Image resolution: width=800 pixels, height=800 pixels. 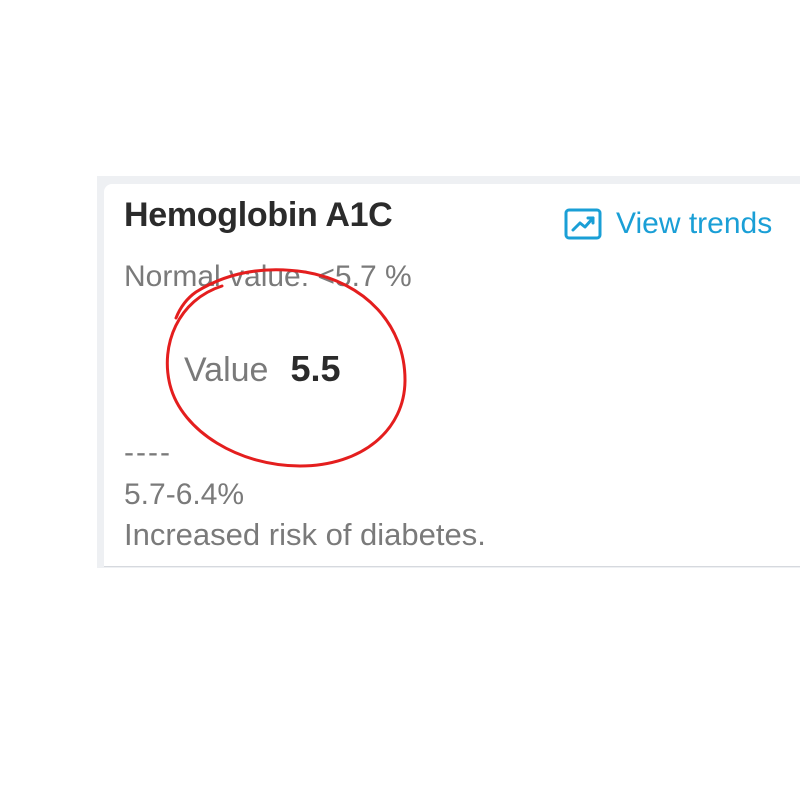 I want to click on view-trends-link: View trends, so click(x=668, y=224).